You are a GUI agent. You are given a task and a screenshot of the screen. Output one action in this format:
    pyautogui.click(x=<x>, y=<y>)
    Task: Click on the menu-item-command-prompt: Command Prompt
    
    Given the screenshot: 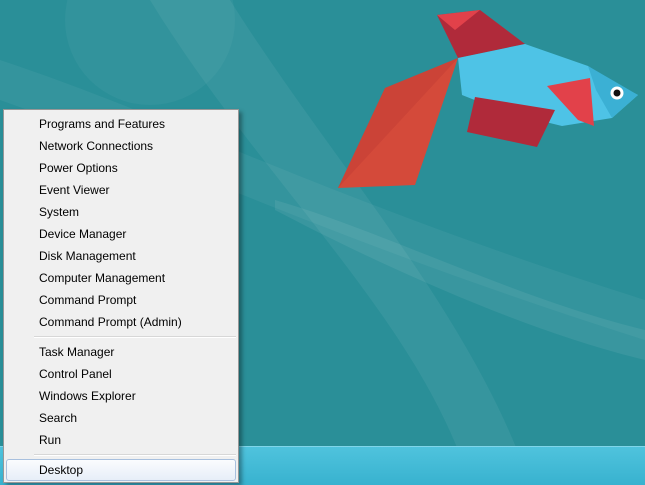 What is the action you would take?
    pyautogui.click(x=121, y=300)
    